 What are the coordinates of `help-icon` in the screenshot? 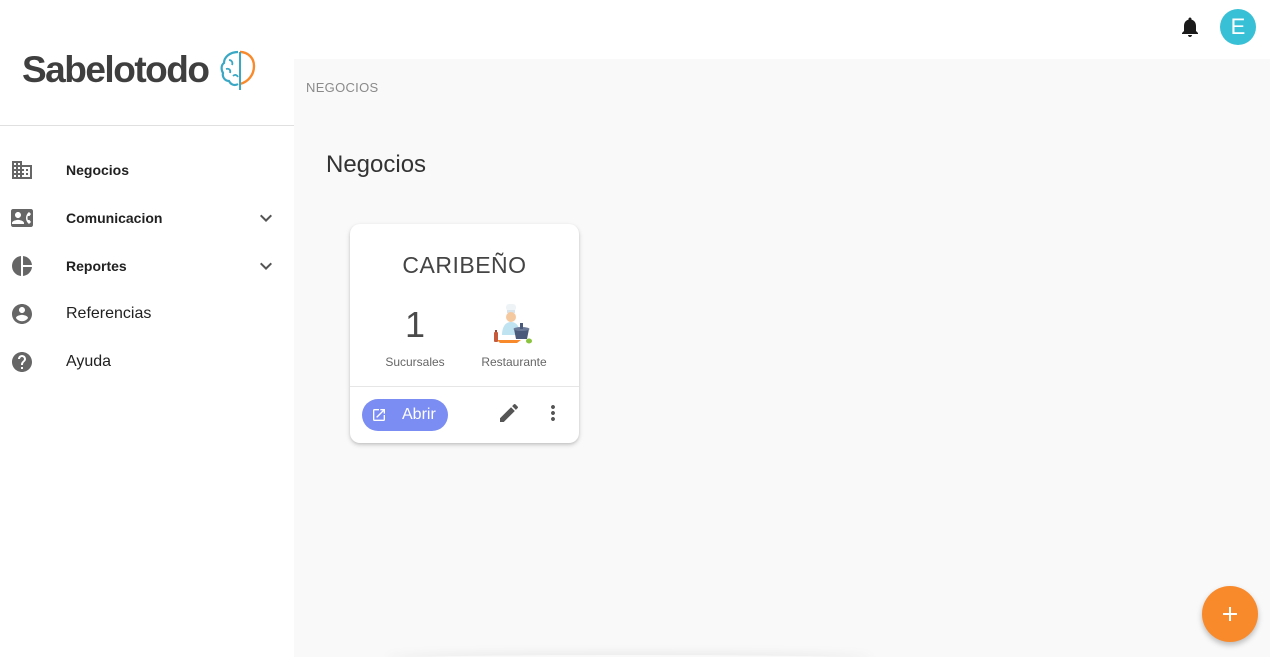 It's located at (22, 362).